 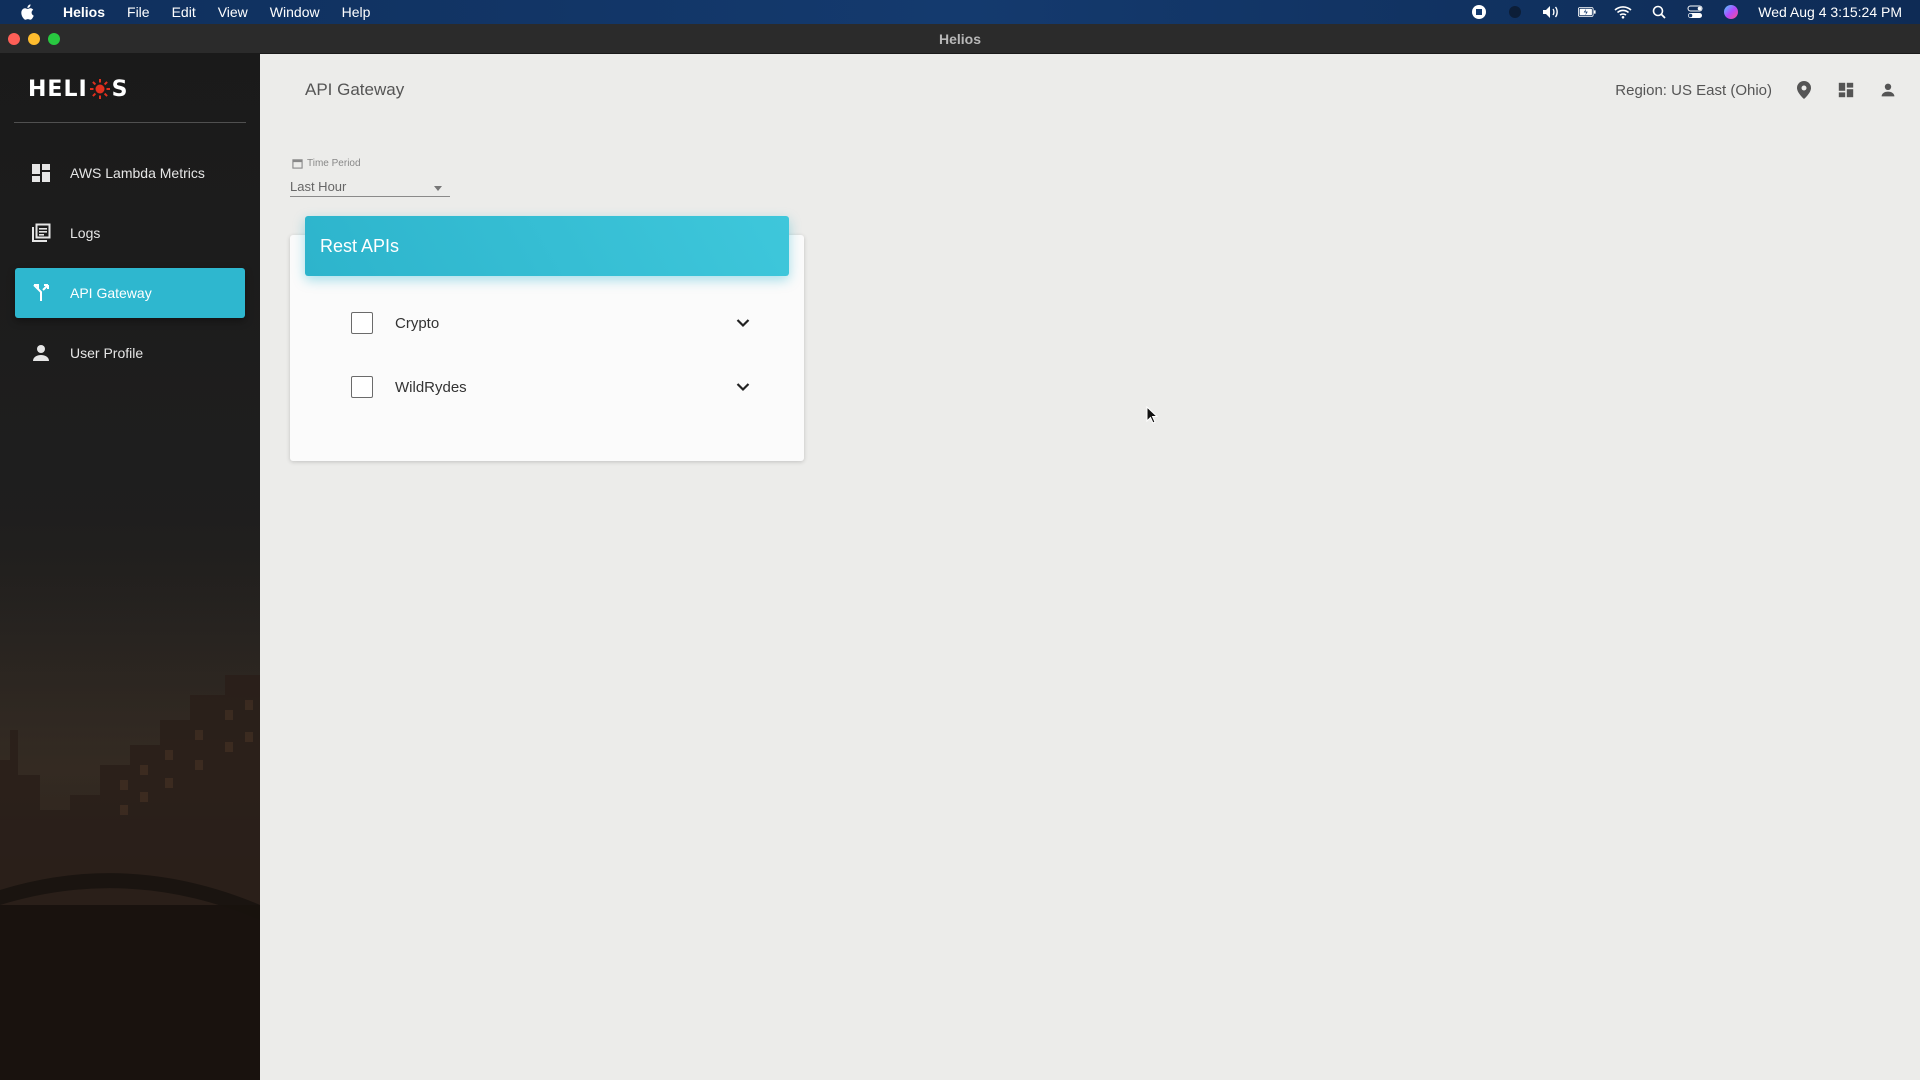 What do you see at coordinates (14, 39) in the screenshot?
I see `close-window-button` at bounding box center [14, 39].